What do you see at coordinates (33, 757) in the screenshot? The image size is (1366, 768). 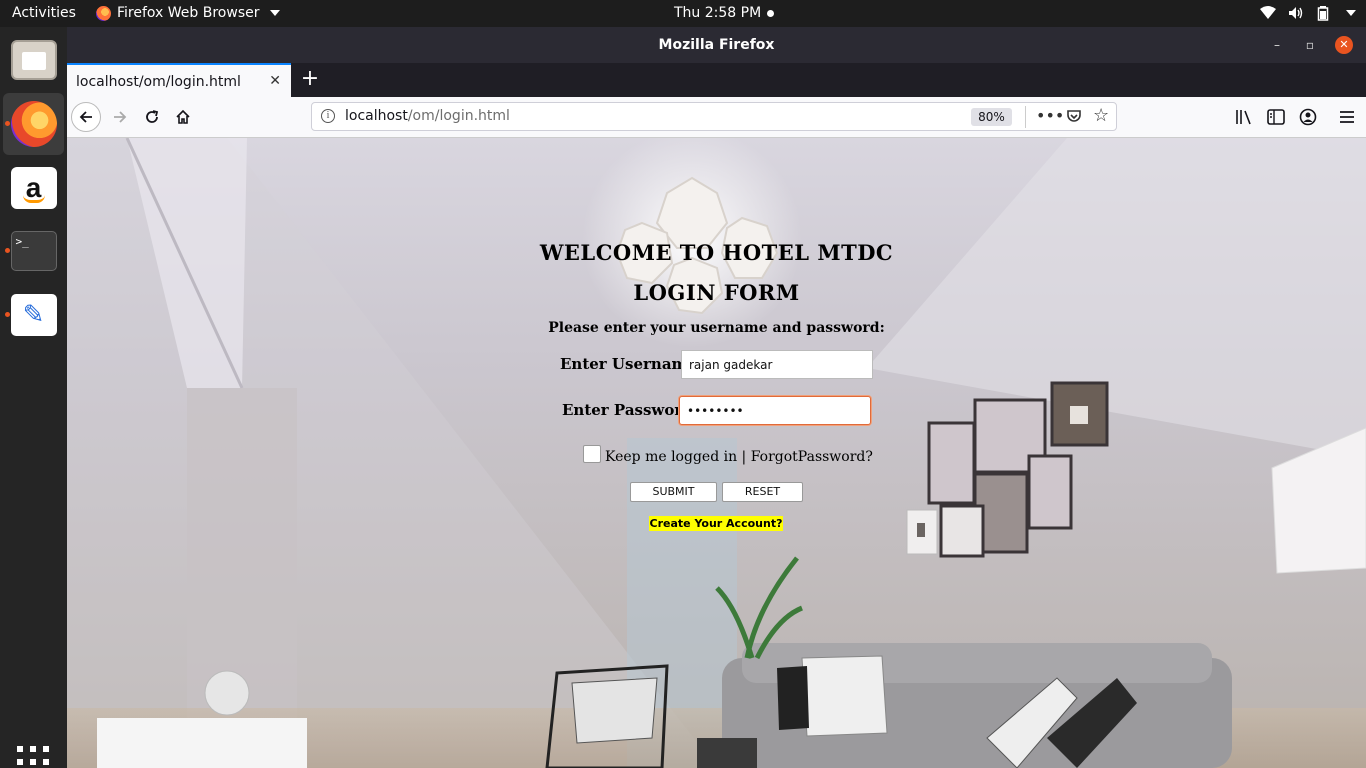 I see `show-applications-icon` at bounding box center [33, 757].